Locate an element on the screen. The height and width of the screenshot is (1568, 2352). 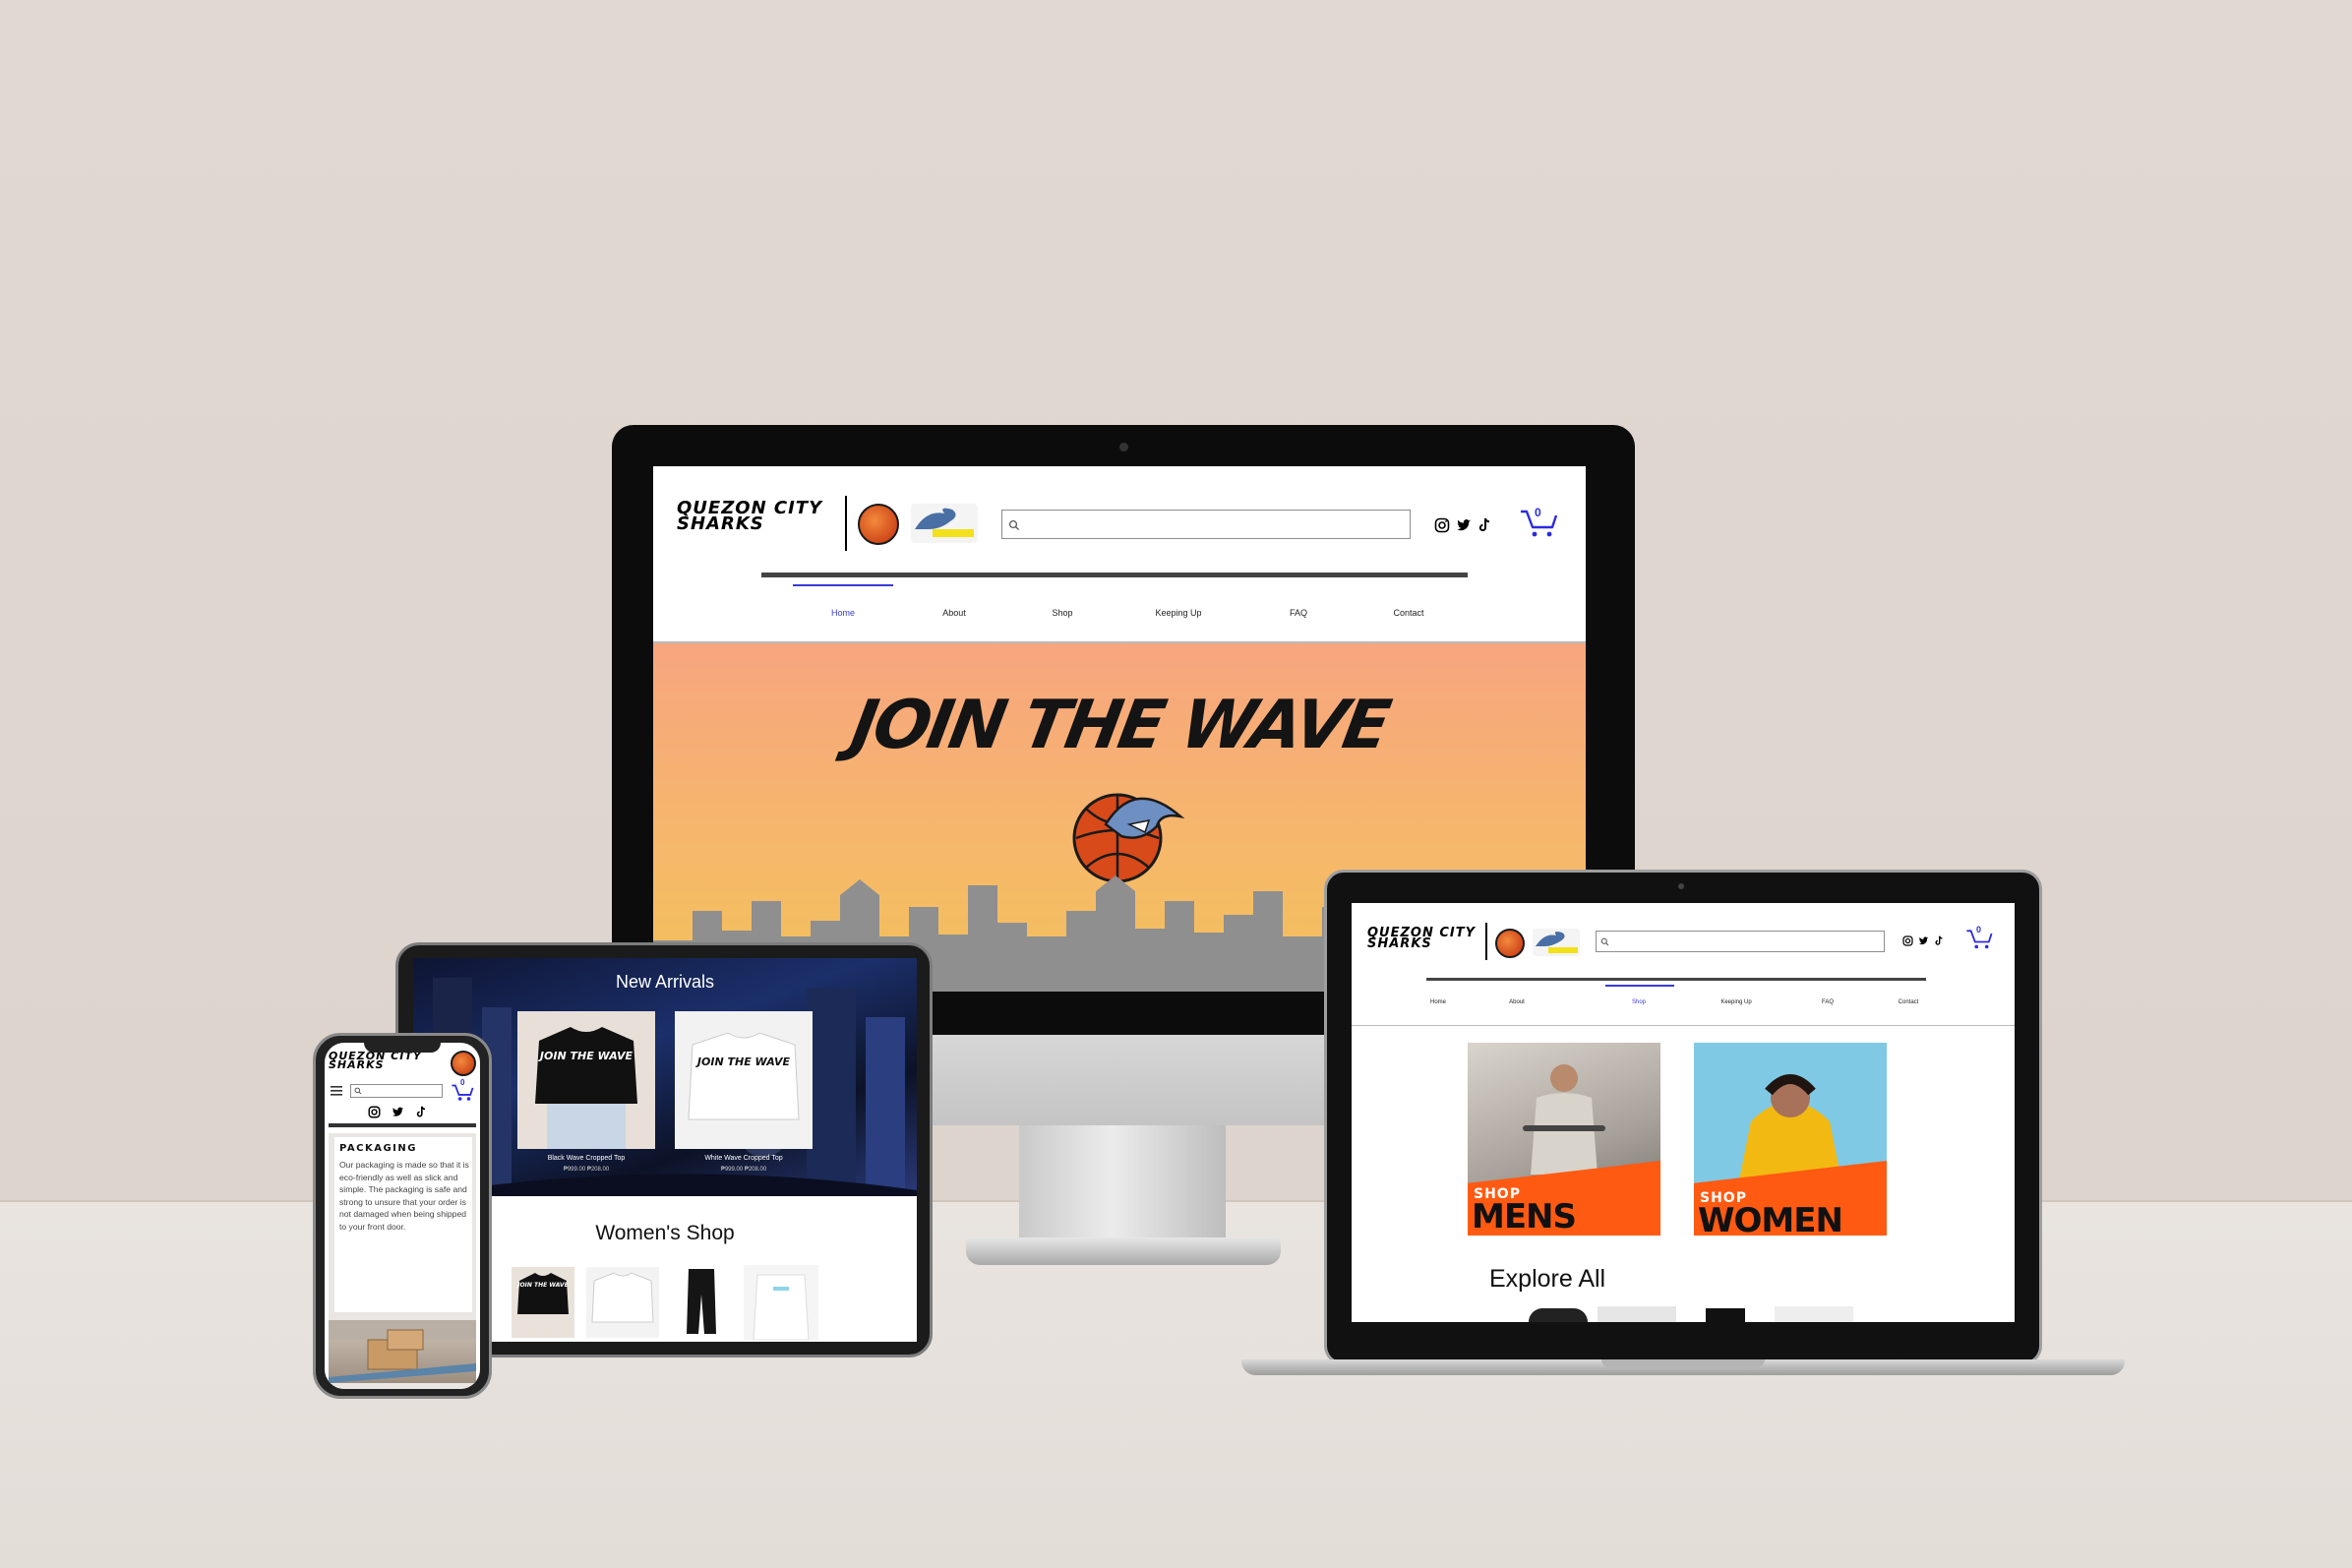
warehouse-photo is located at coordinates (403, 1351).